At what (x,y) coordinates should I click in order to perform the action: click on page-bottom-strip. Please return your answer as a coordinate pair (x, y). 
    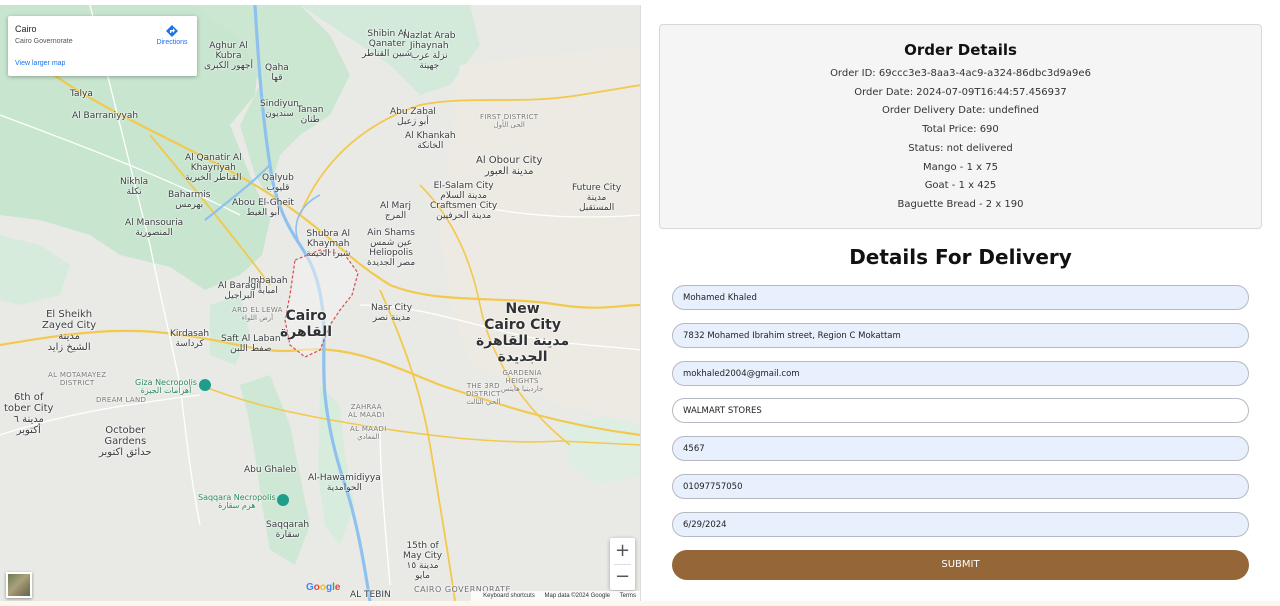
    Looking at the image, I should click on (640, 603).